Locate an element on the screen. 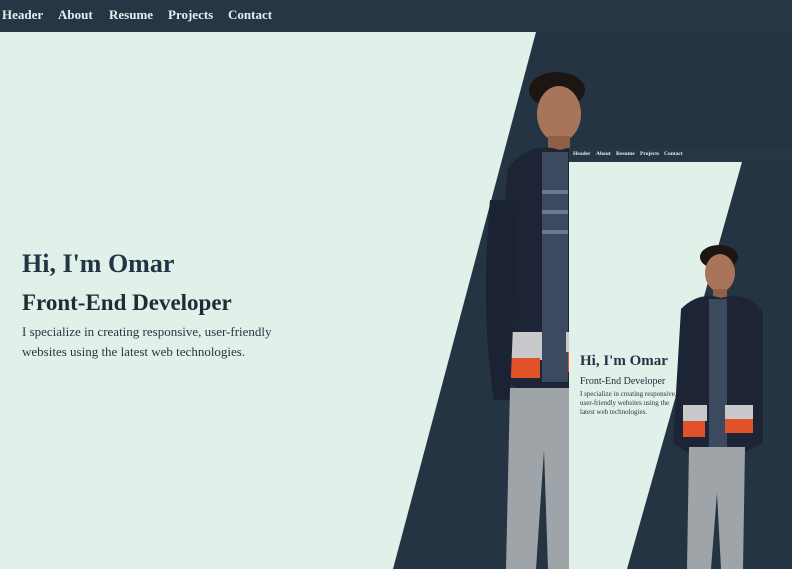 This screenshot has height=569, width=792. hero-subtitle: Front-End Developer is located at coordinates (127, 302).